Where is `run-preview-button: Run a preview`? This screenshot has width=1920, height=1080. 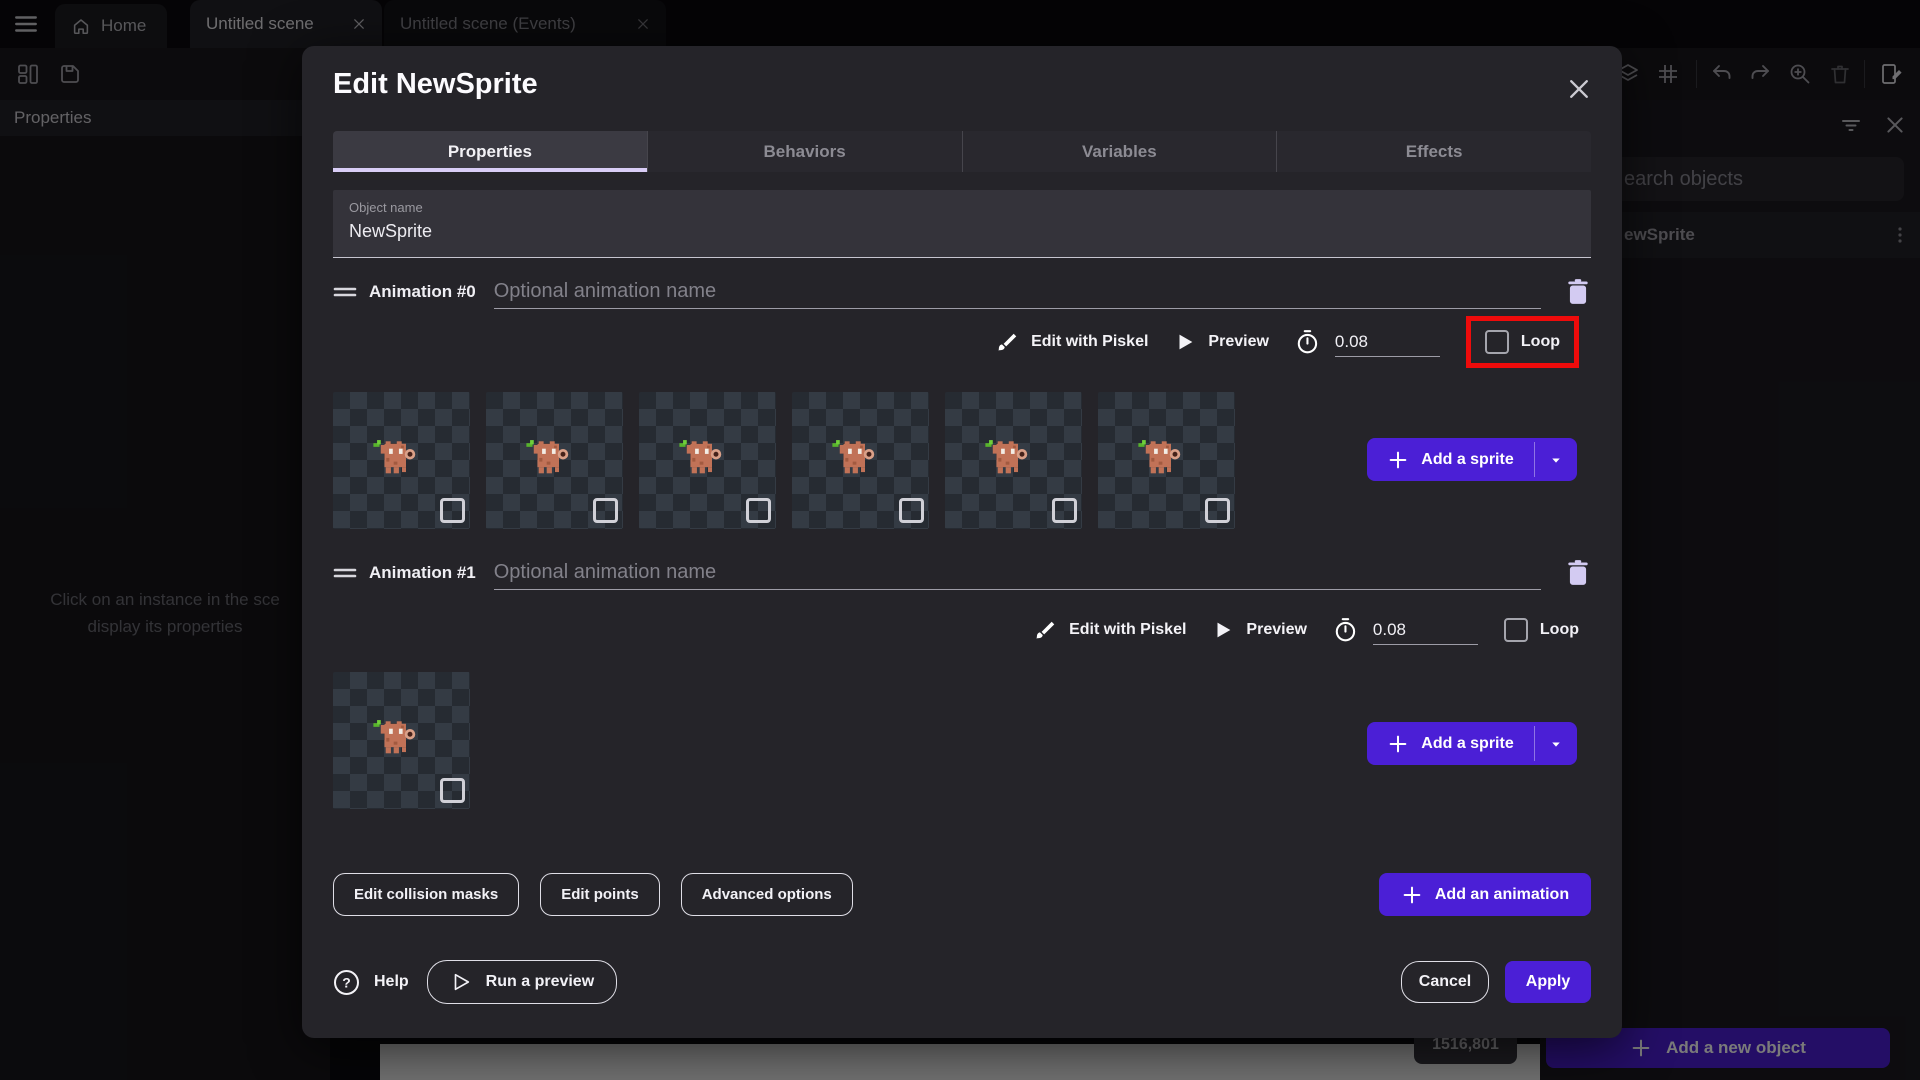 run-preview-button: Run a preview is located at coordinates (522, 982).